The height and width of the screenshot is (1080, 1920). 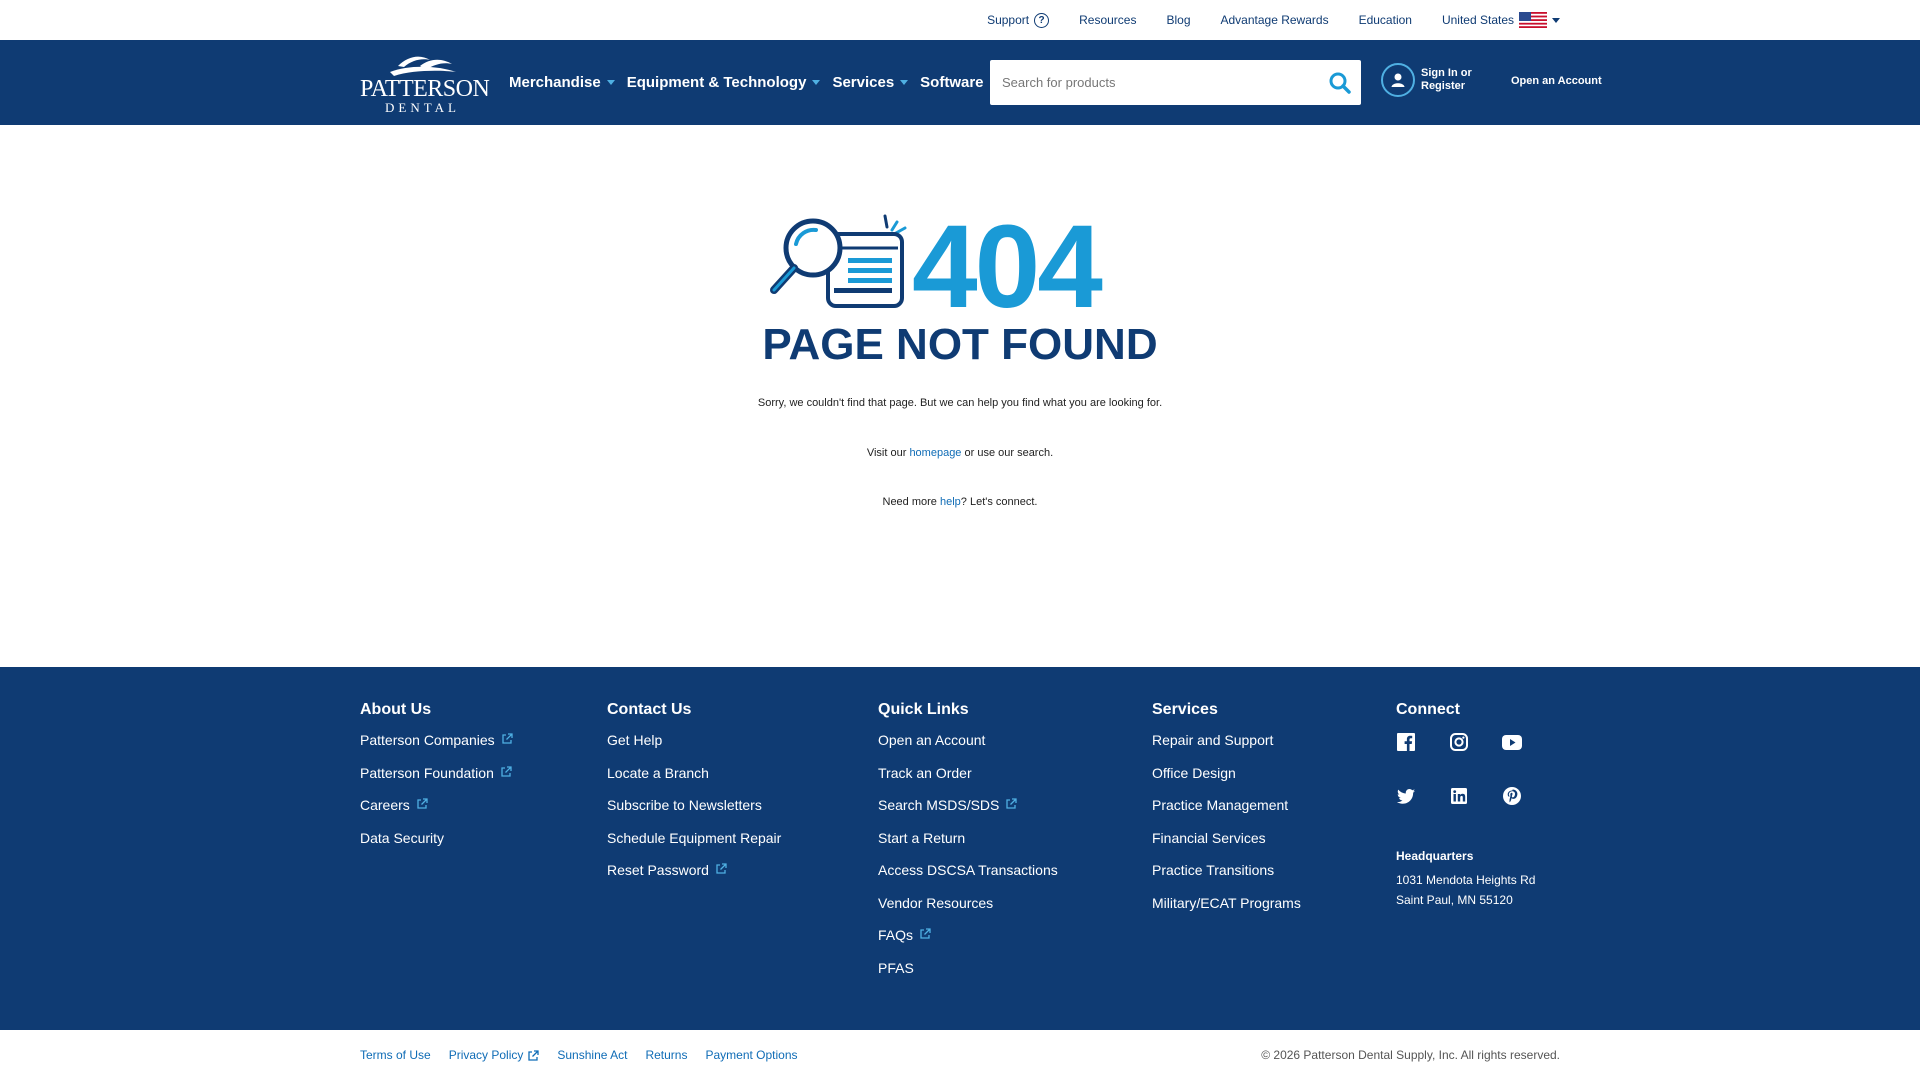 What do you see at coordinates (925, 772) in the screenshot?
I see `link-label: Track an Order` at bounding box center [925, 772].